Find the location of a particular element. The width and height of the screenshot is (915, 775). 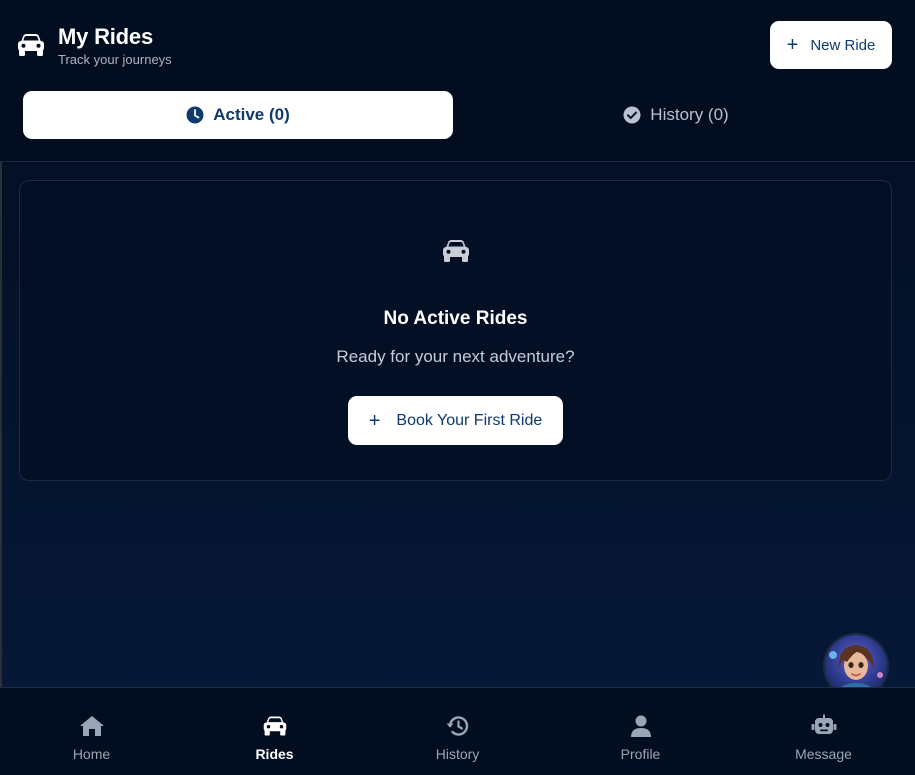

nav-item-home: Home is located at coordinates (91, 731).